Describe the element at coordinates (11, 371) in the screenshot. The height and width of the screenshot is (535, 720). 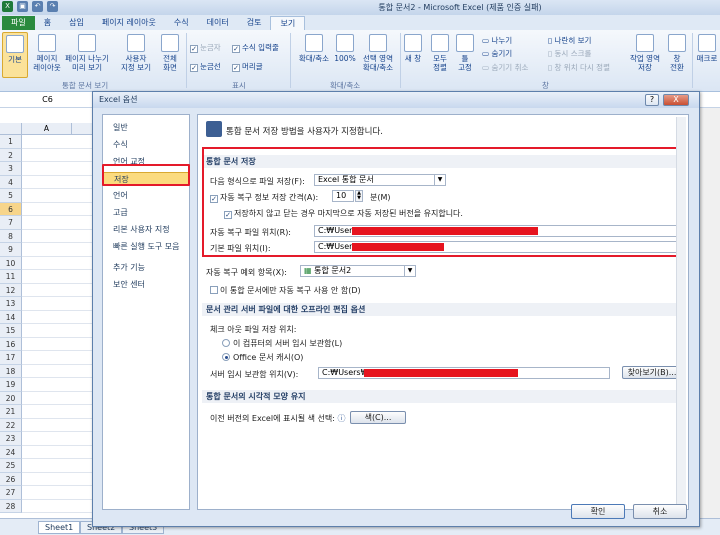
I see `row-header: 18` at that location.